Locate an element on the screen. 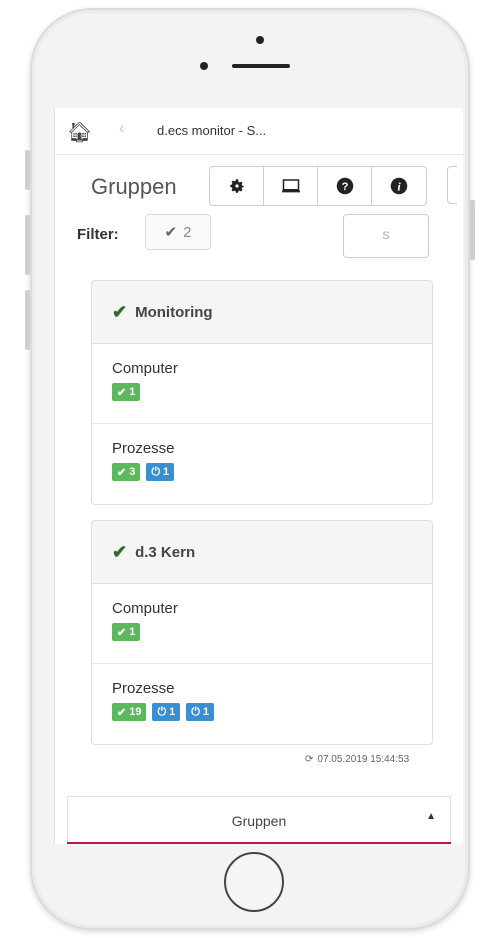  group-row: Prozesse ✔ 3 ⏻ 1 is located at coordinates (262, 464).